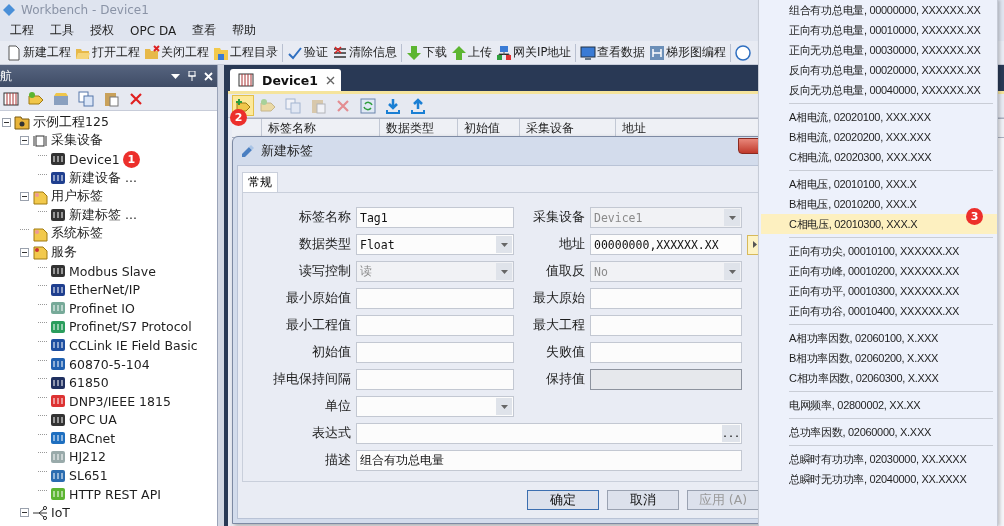 The height and width of the screenshot is (526, 1004). Describe the element at coordinates (77, 197) in the screenshot. I see `tree-item: 用户标签` at that location.